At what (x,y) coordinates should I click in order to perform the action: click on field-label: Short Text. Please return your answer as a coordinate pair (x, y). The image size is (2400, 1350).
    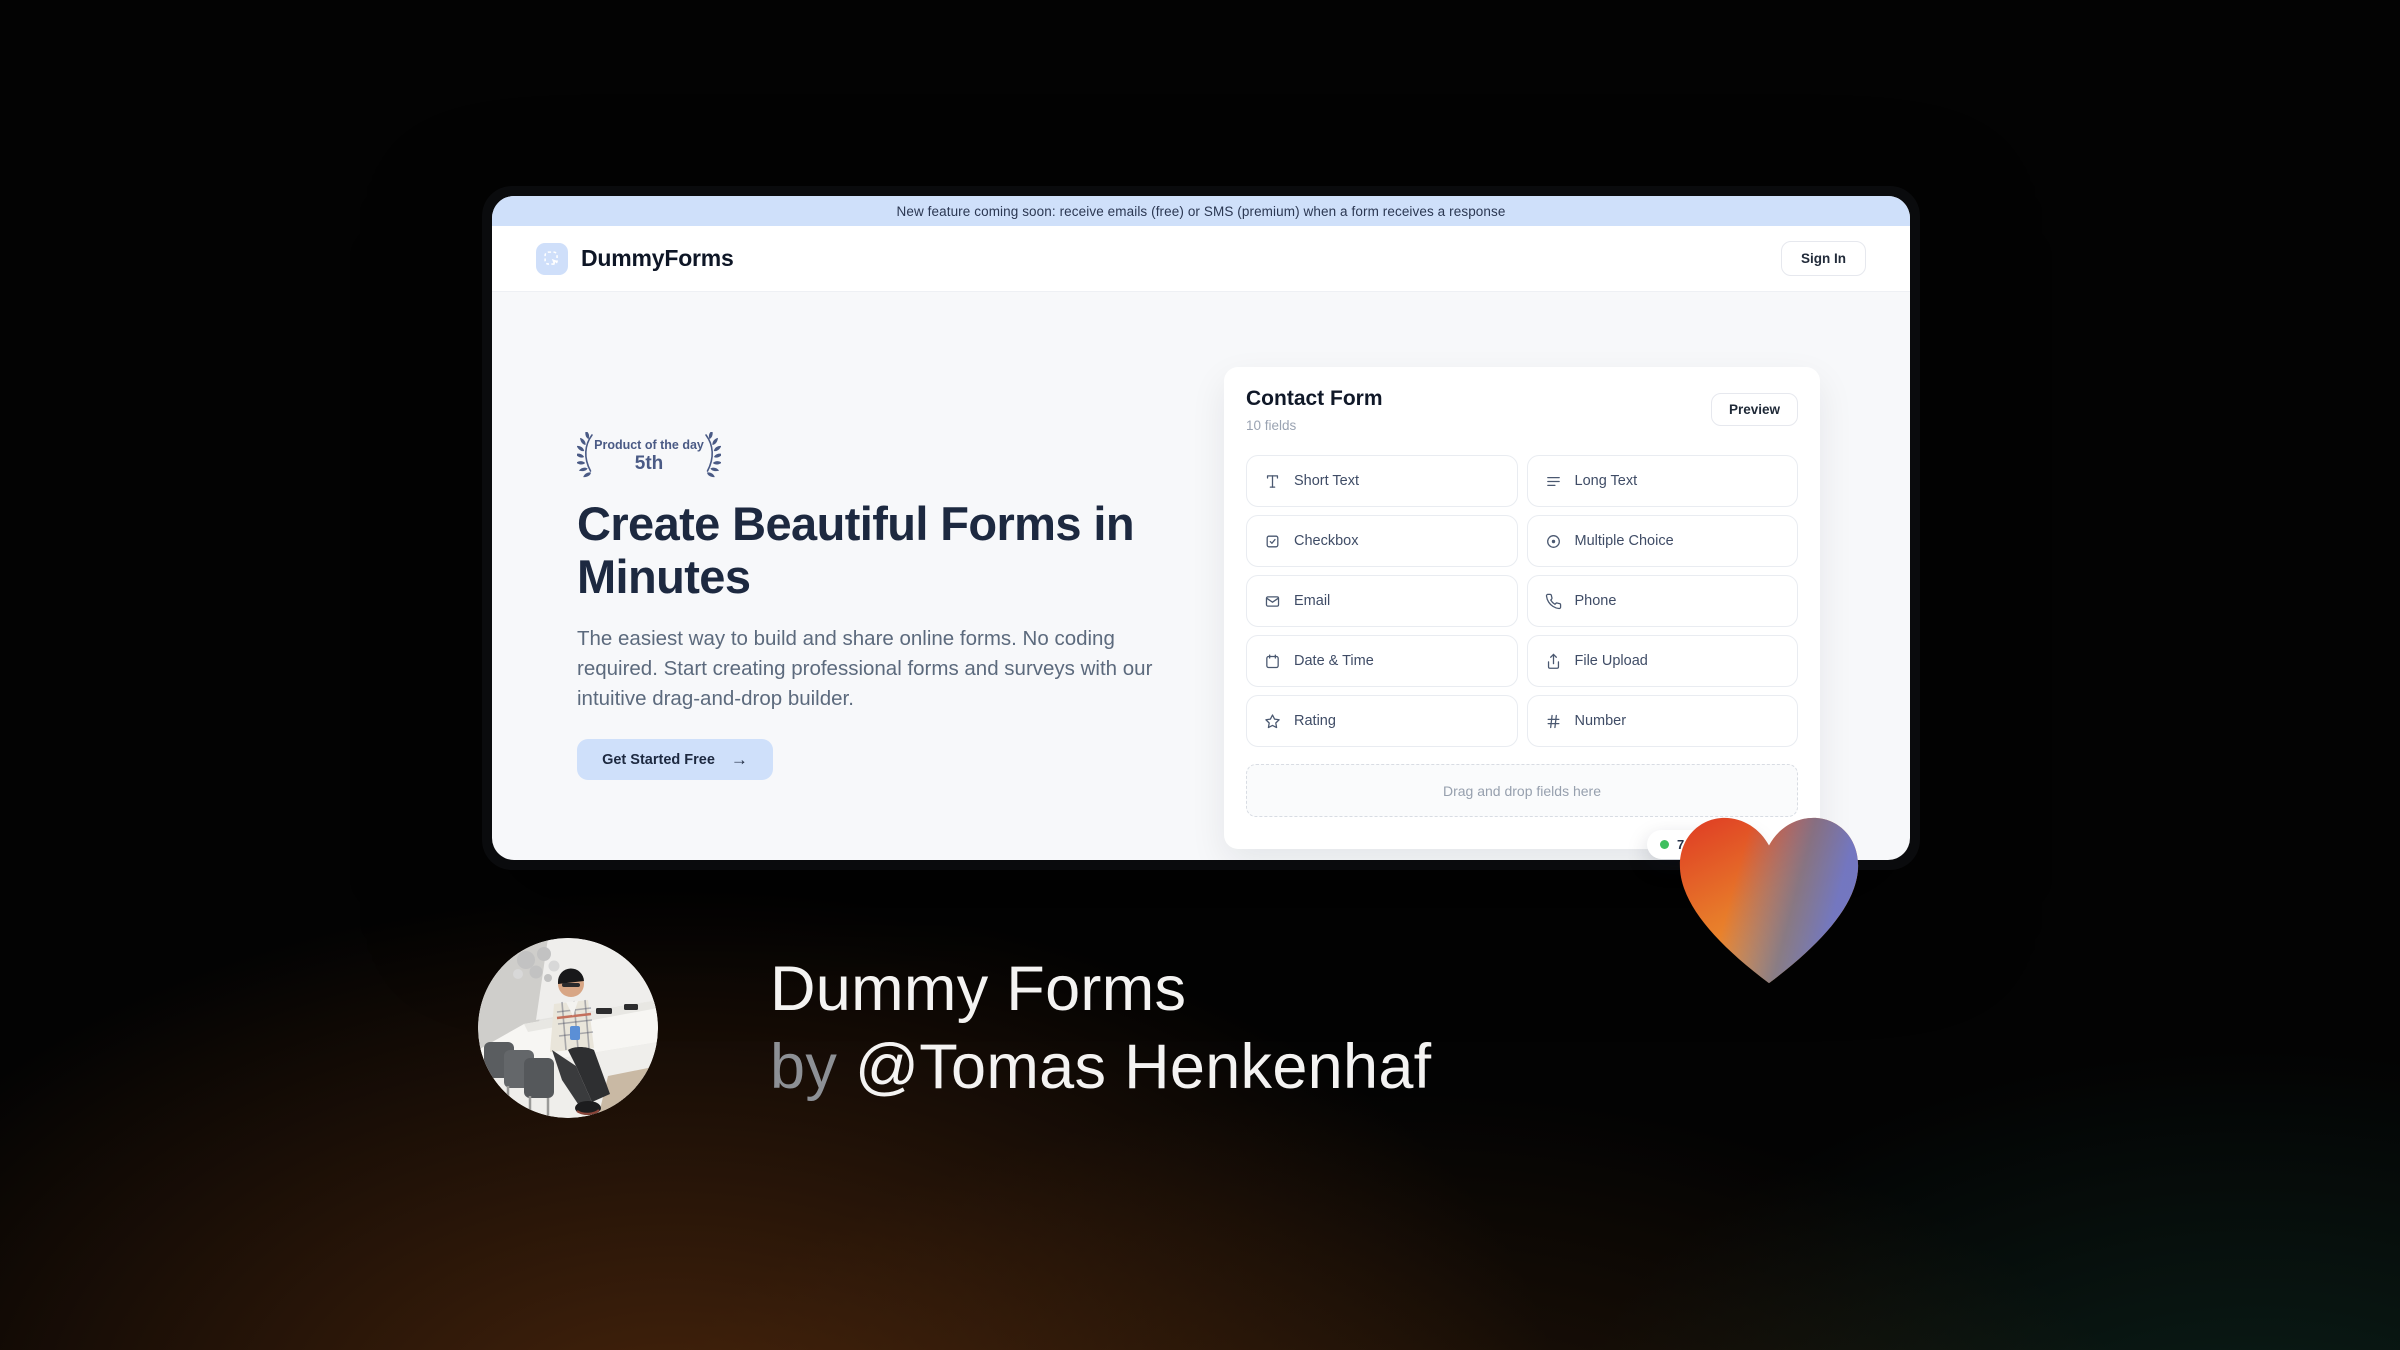
    Looking at the image, I should click on (1327, 481).